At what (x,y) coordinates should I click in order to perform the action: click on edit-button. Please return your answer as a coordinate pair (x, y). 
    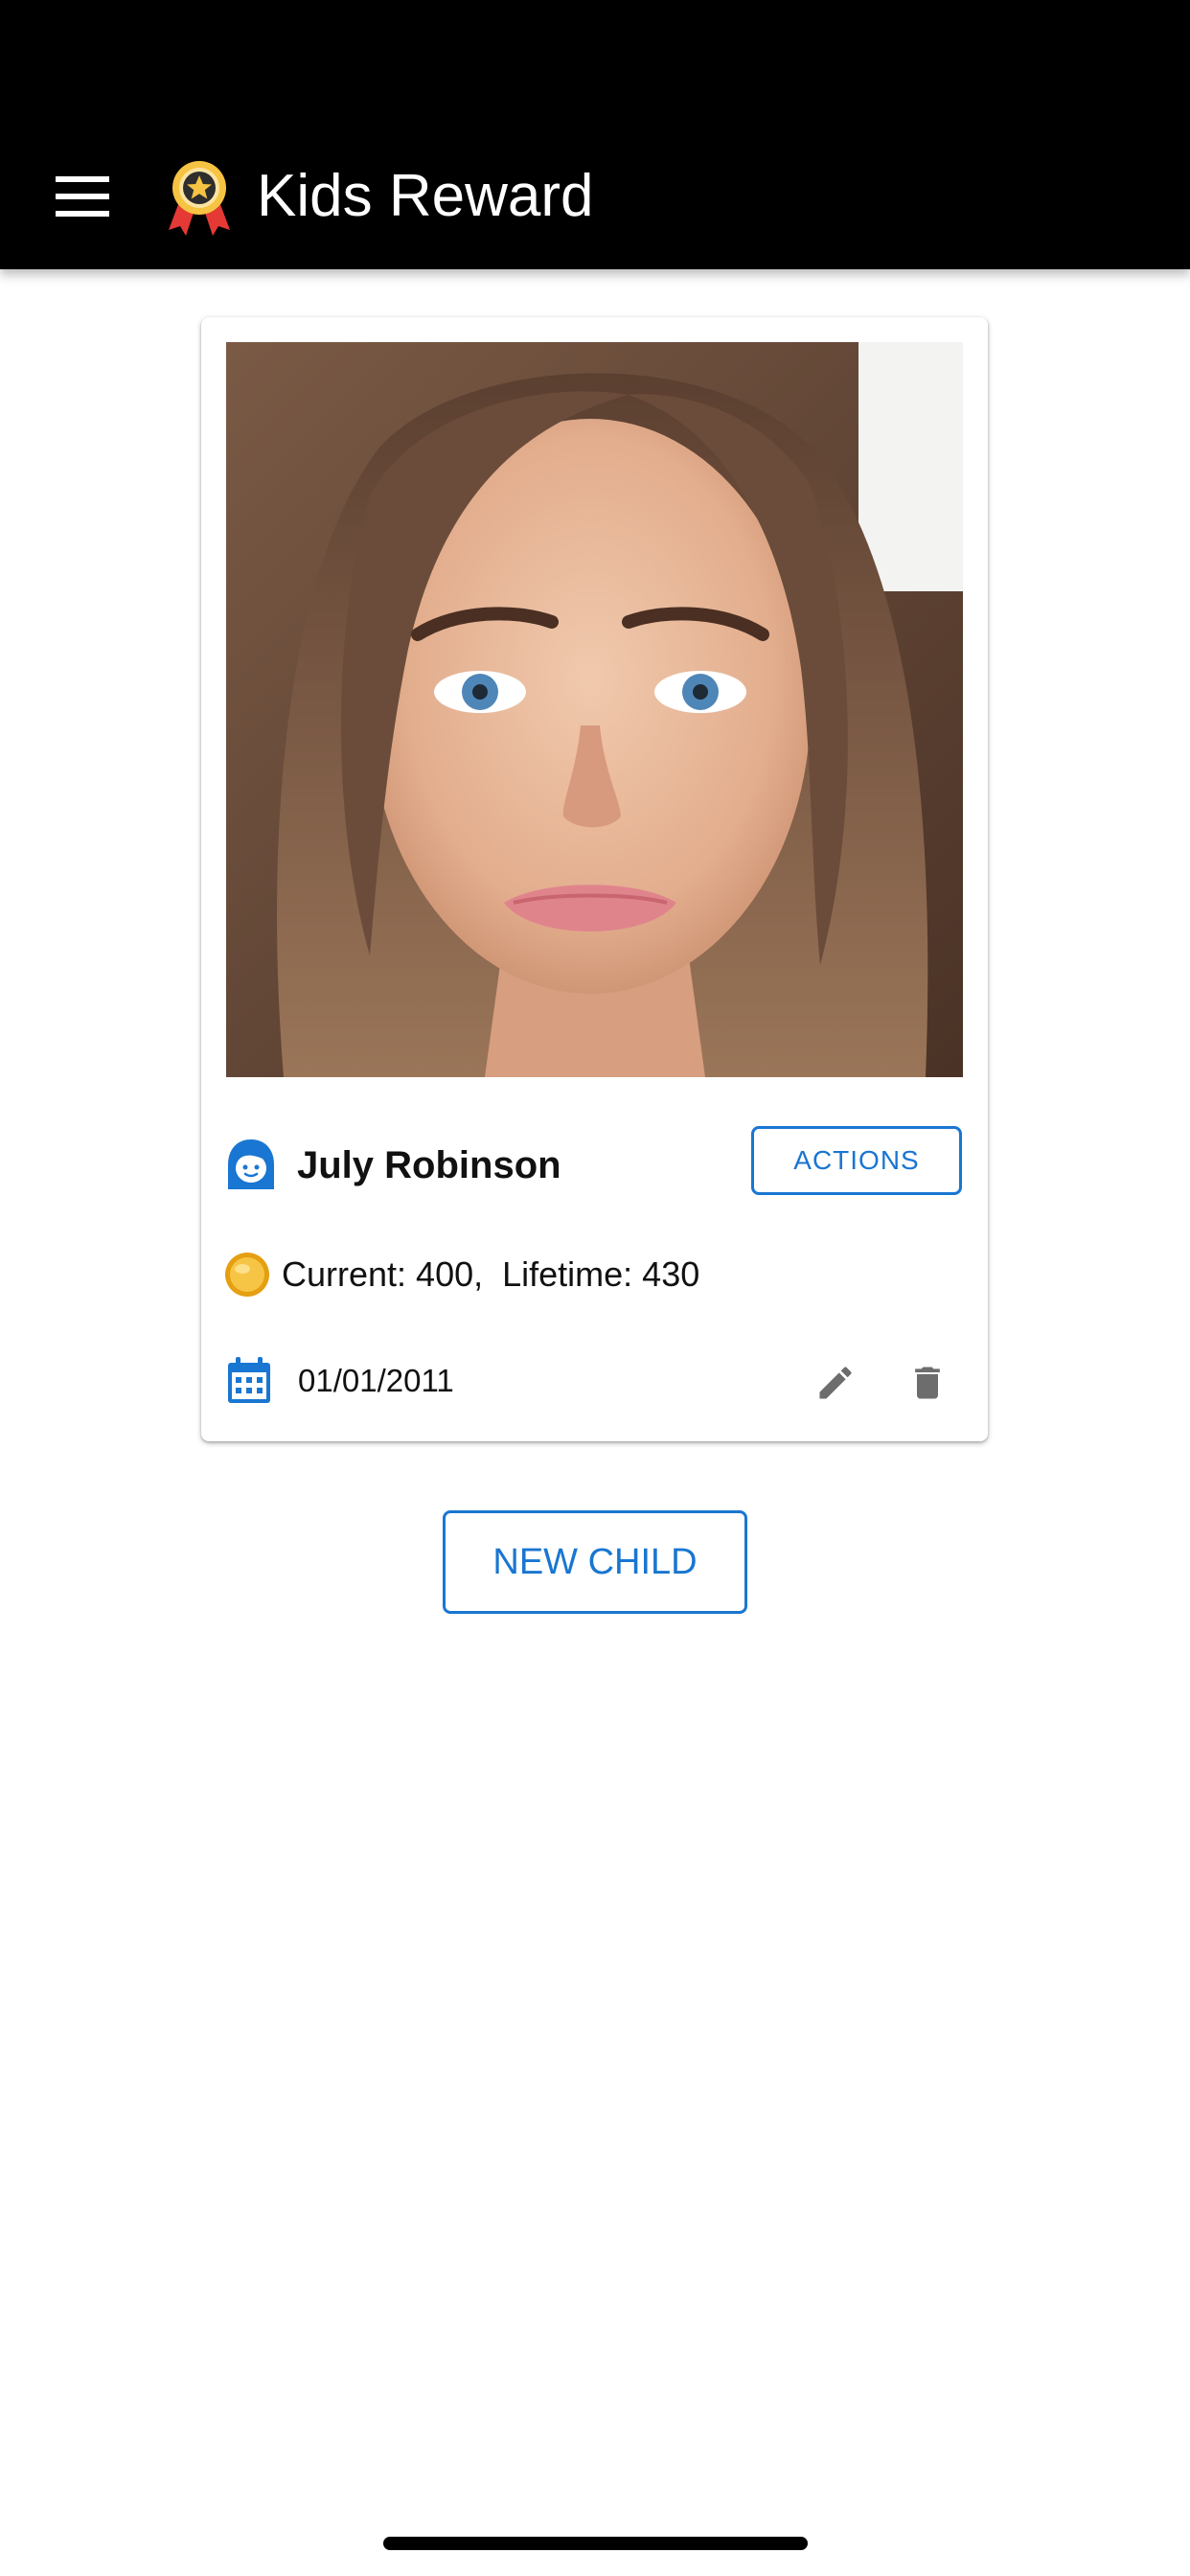
    Looking at the image, I should click on (836, 1383).